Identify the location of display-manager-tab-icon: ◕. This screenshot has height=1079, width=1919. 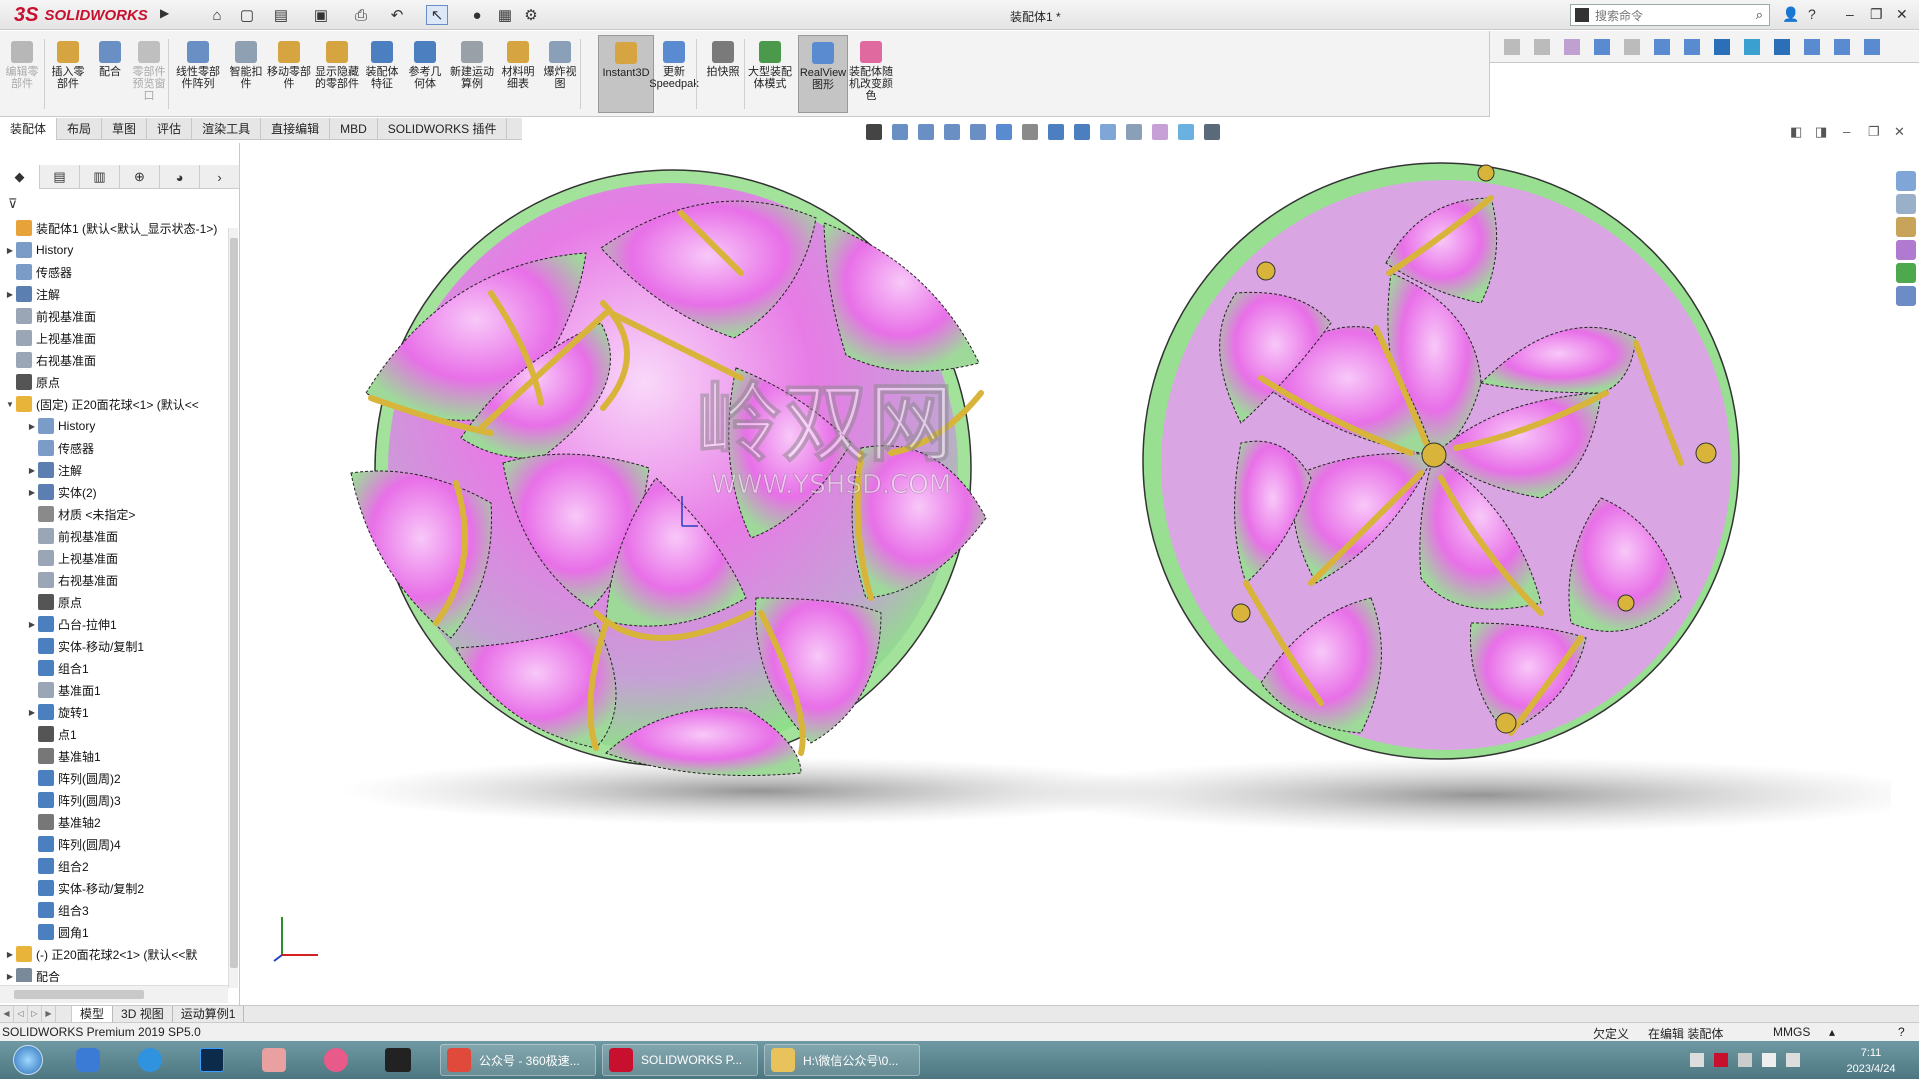
(180, 177).